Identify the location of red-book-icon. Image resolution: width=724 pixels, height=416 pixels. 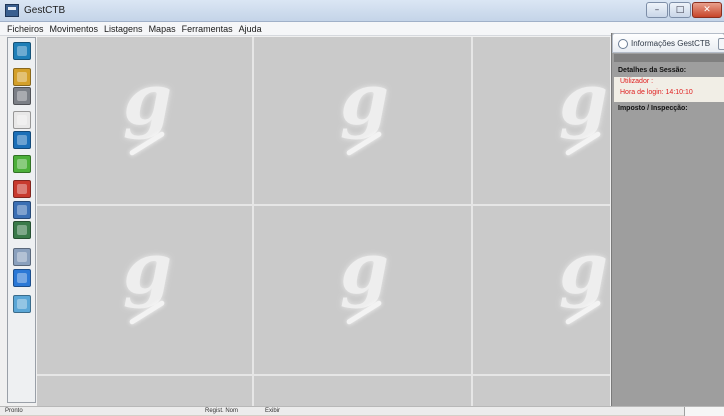
(22, 189).